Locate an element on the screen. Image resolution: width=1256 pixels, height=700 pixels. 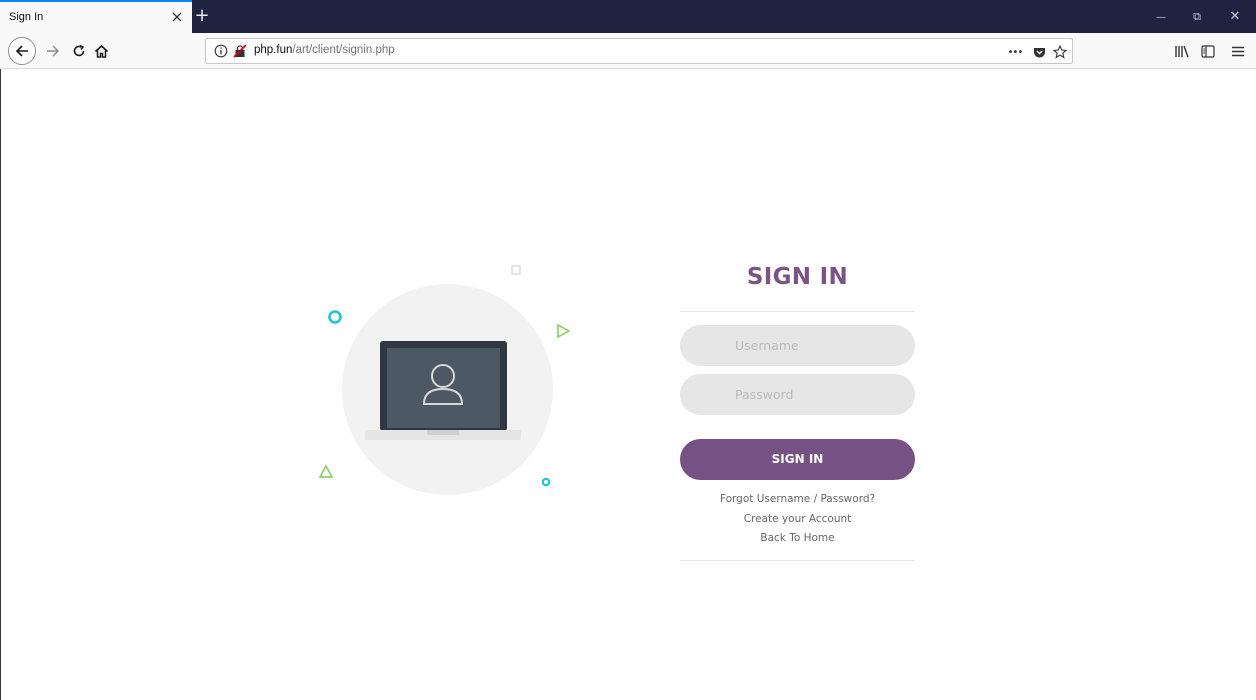
bookmark-star-button is located at coordinates (1060, 52).